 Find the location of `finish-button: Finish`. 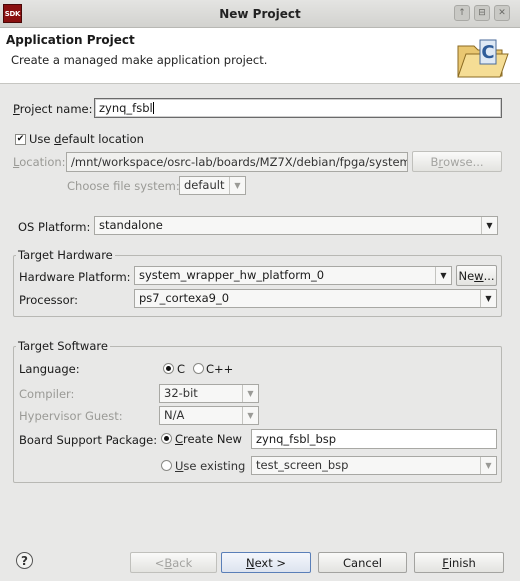

finish-button: Finish is located at coordinates (459, 562).